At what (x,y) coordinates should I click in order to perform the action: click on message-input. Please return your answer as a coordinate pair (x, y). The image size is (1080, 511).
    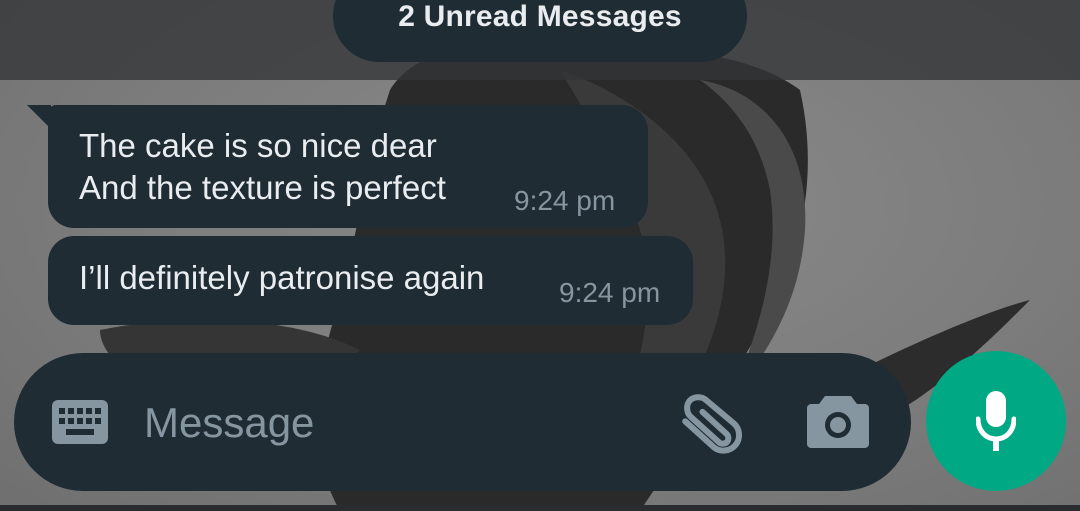
    Looking at the image, I should click on (394, 423).